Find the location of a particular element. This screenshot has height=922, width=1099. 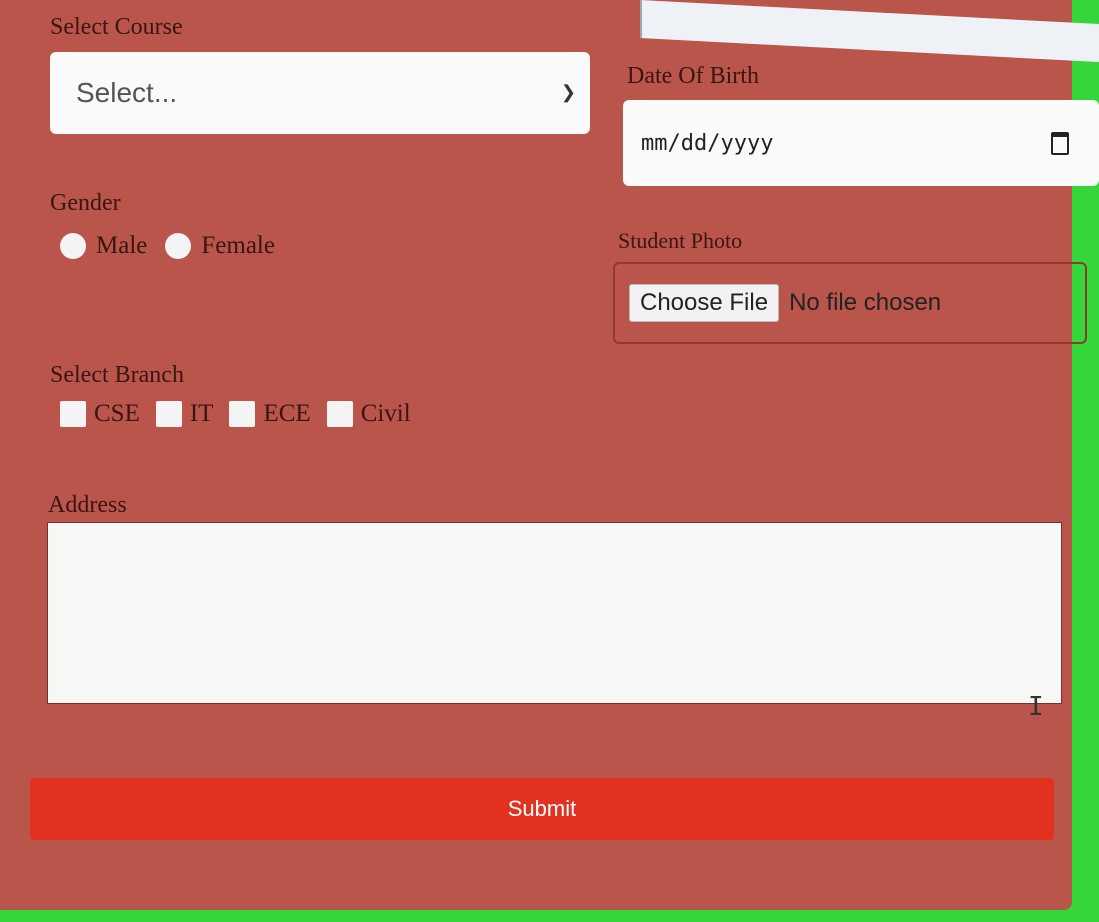

photo-label: Student Photo is located at coordinates (680, 240).